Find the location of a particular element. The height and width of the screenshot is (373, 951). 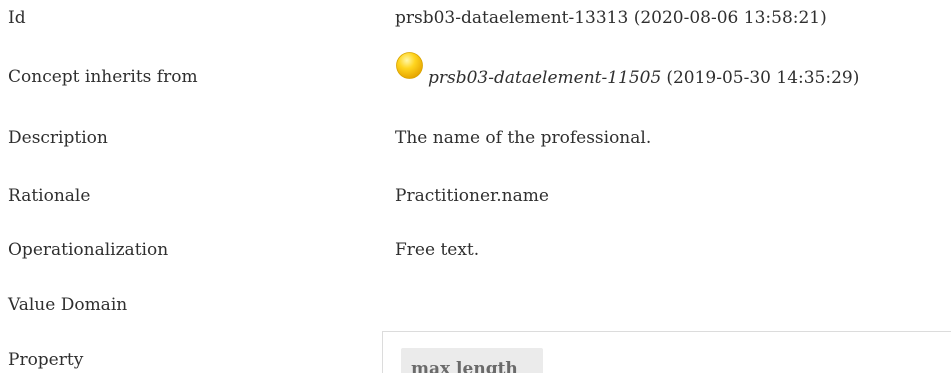

property-chip: max length is located at coordinates (472, 360).